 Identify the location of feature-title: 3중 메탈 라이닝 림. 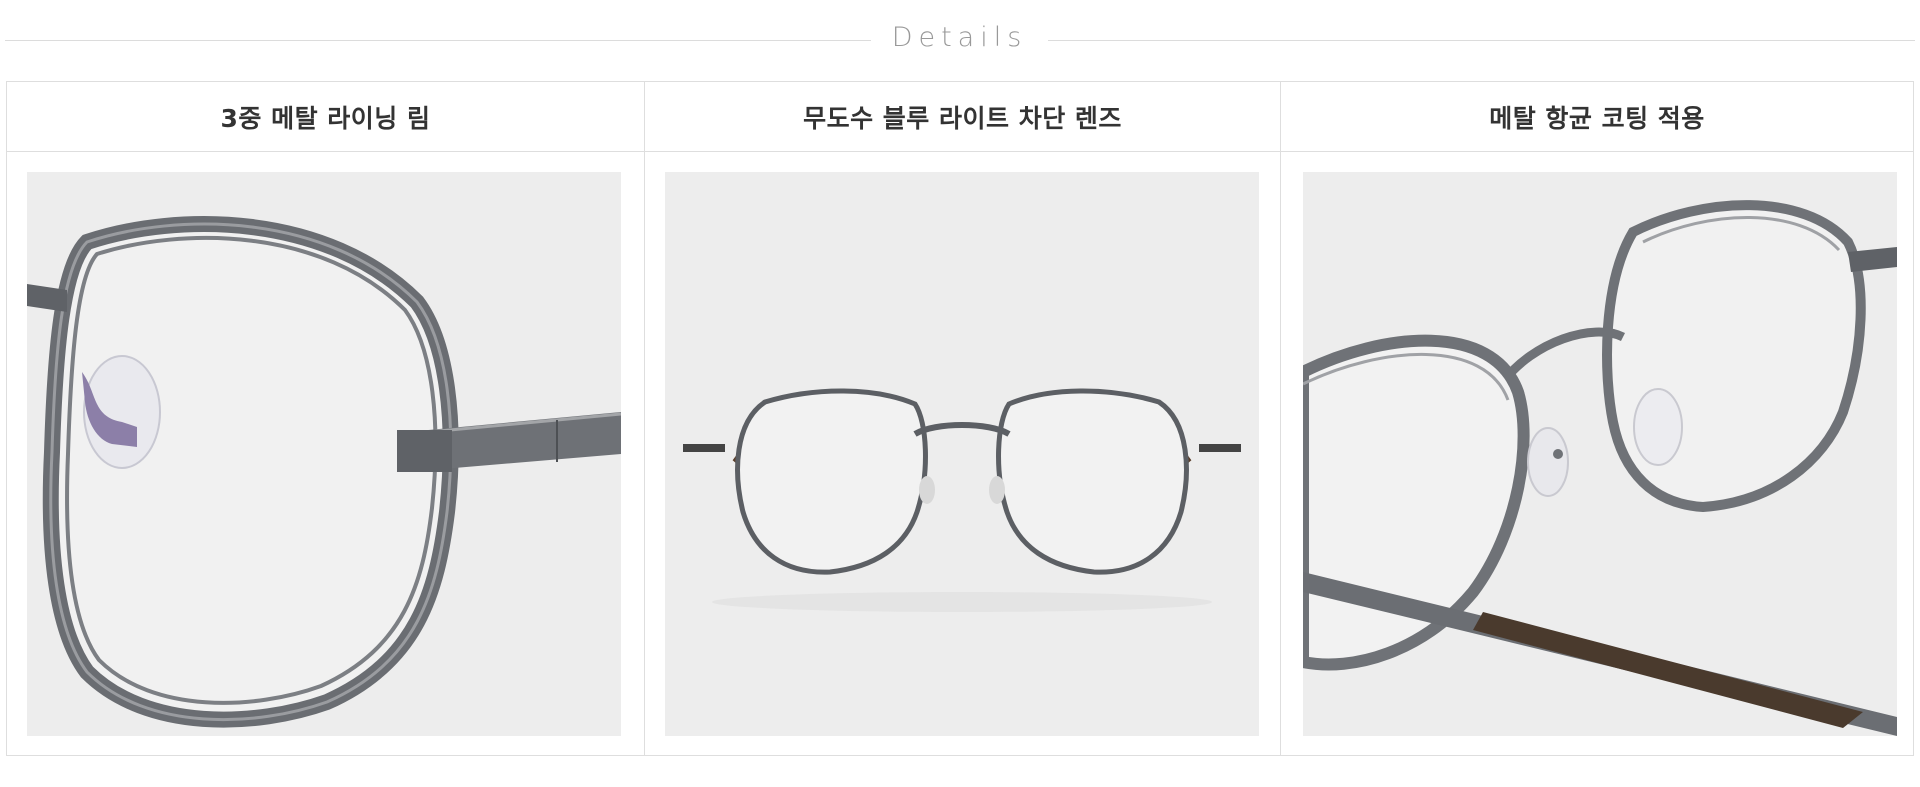
(325, 117).